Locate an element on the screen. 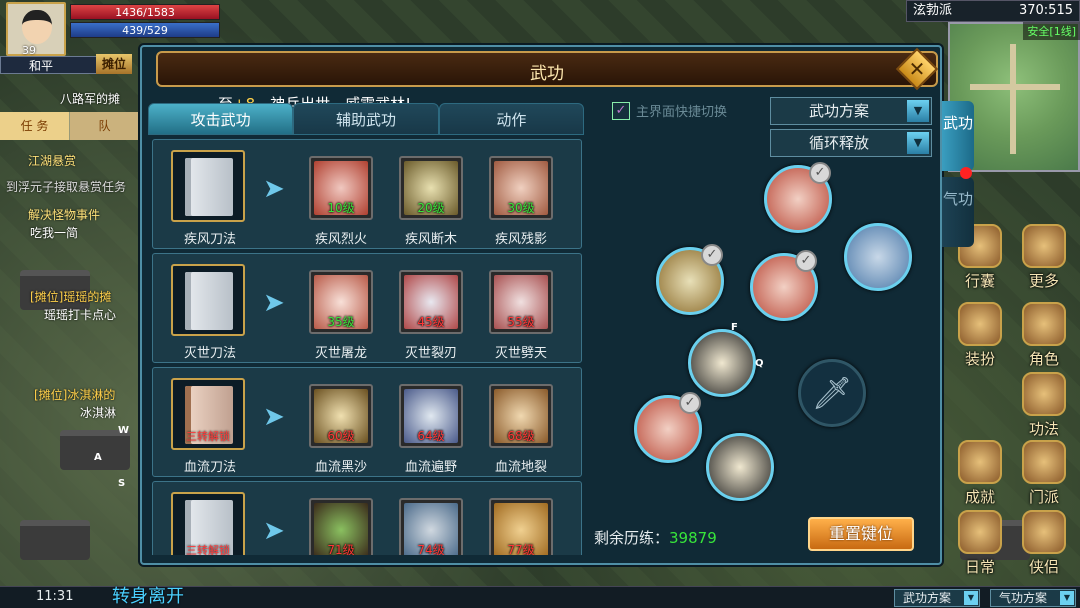 Image resolution: width=1080 pixels, height=608 pixels. notification-dot is located at coordinates (966, 173).